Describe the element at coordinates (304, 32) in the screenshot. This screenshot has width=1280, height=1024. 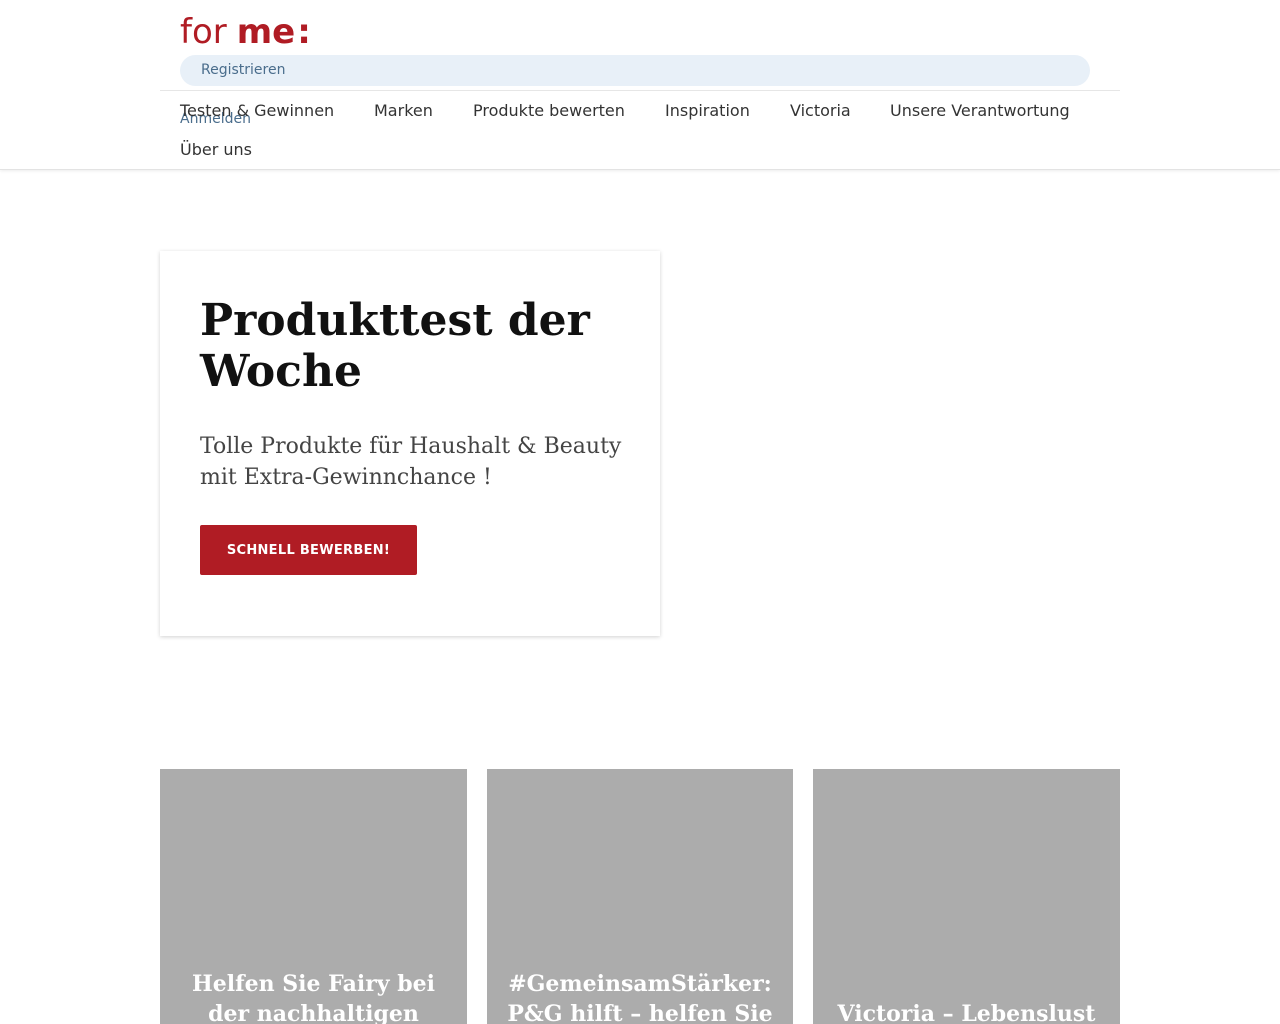
I see `logo-colon-text: :` at that location.